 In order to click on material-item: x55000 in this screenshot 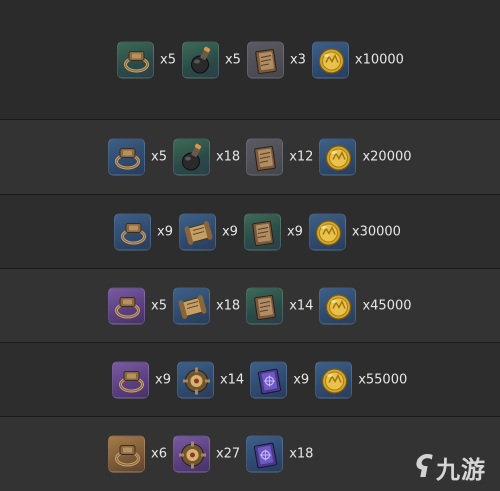, I will do `click(361, 379)`.